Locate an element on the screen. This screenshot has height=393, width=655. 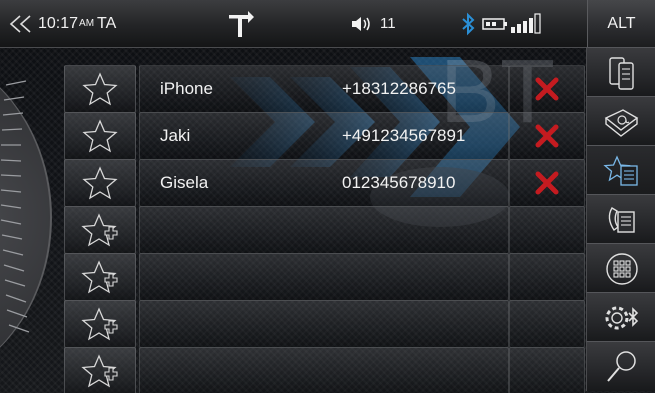
favorite-row: iPhone +18312286765 is located at coordinates (324, 89).